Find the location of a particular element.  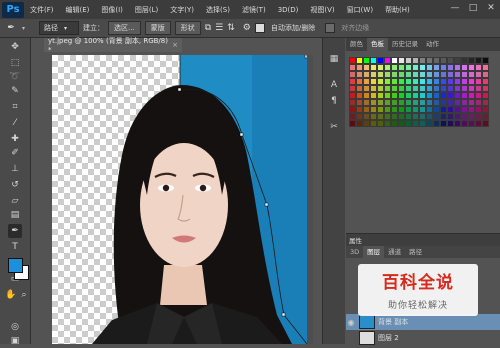

tab-color: 颜色 is located at coordinates (356, 44).